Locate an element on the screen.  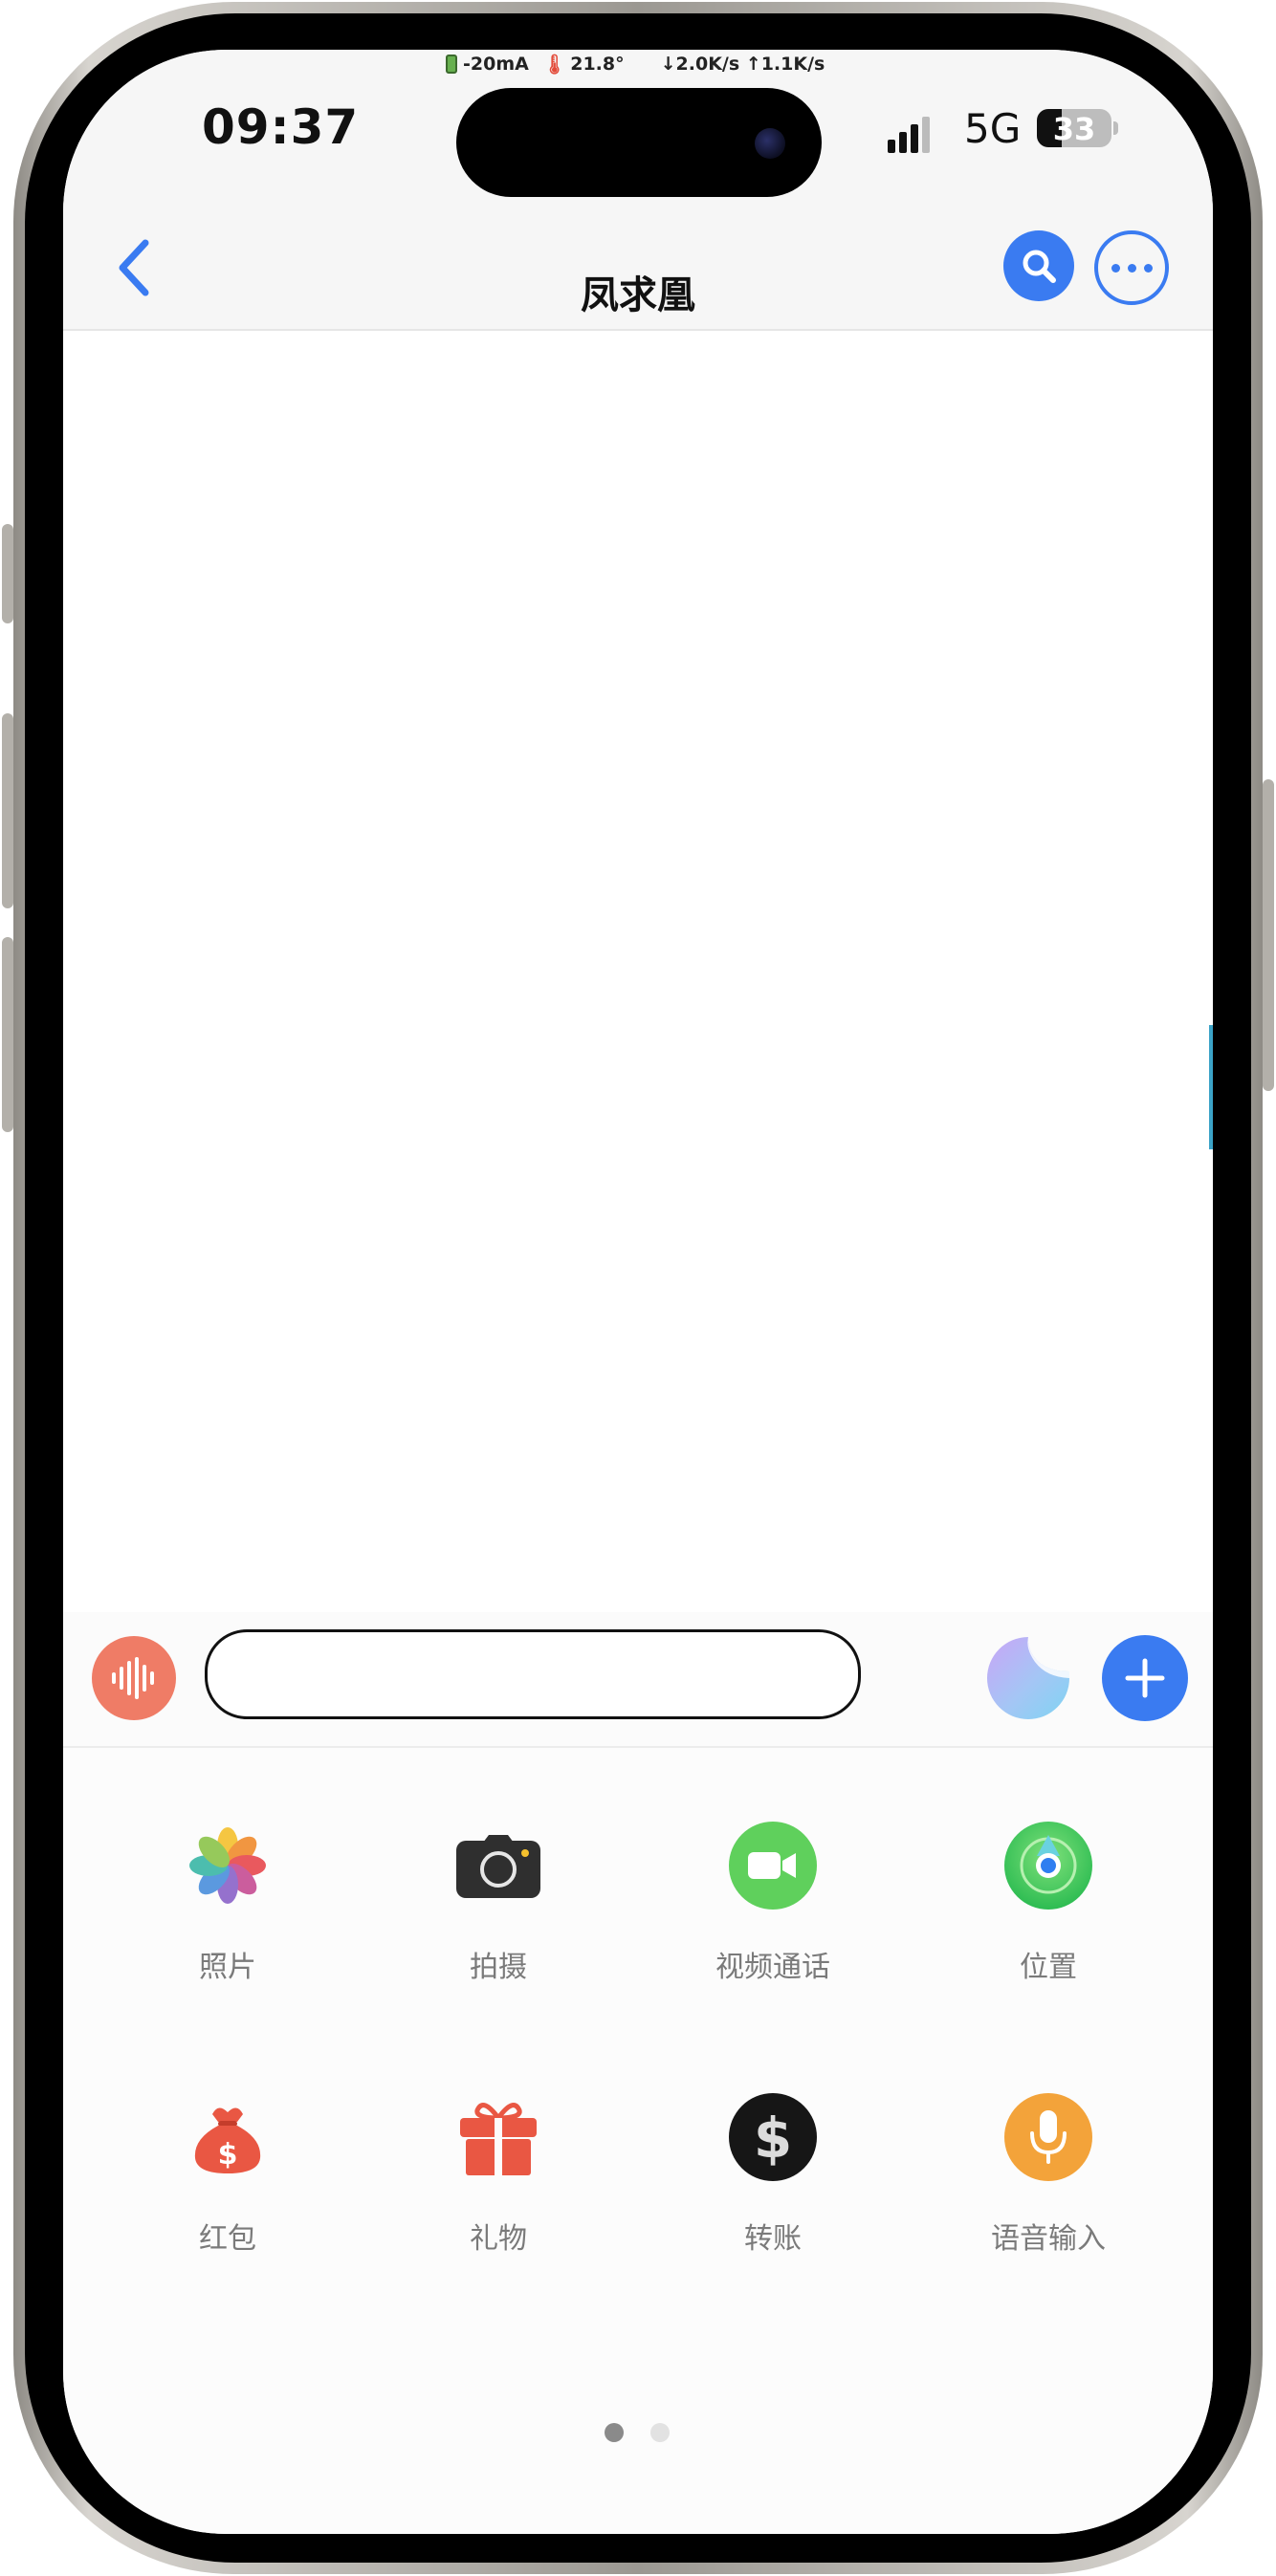
red-packet-icon: $ is located at coordinates (228, 2137).